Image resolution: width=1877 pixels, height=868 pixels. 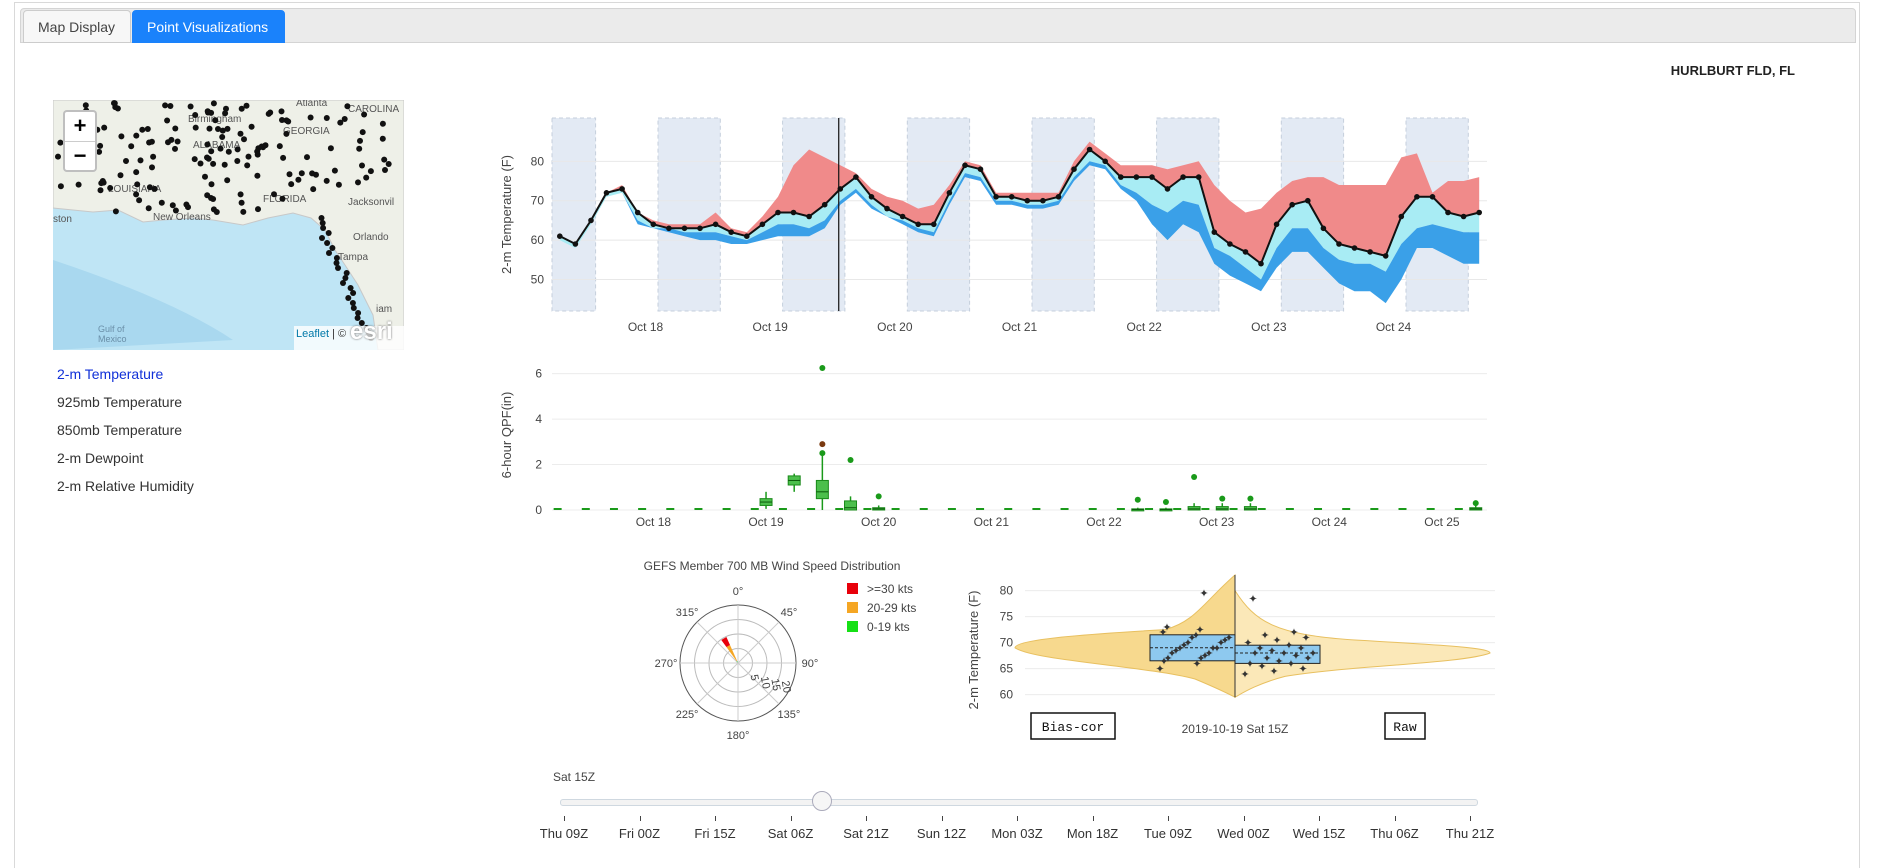 What do you see at coordinates (1007, 643) in the screenshot?
I see `y-tick-label: 70` at bounding box center [1007, 643].